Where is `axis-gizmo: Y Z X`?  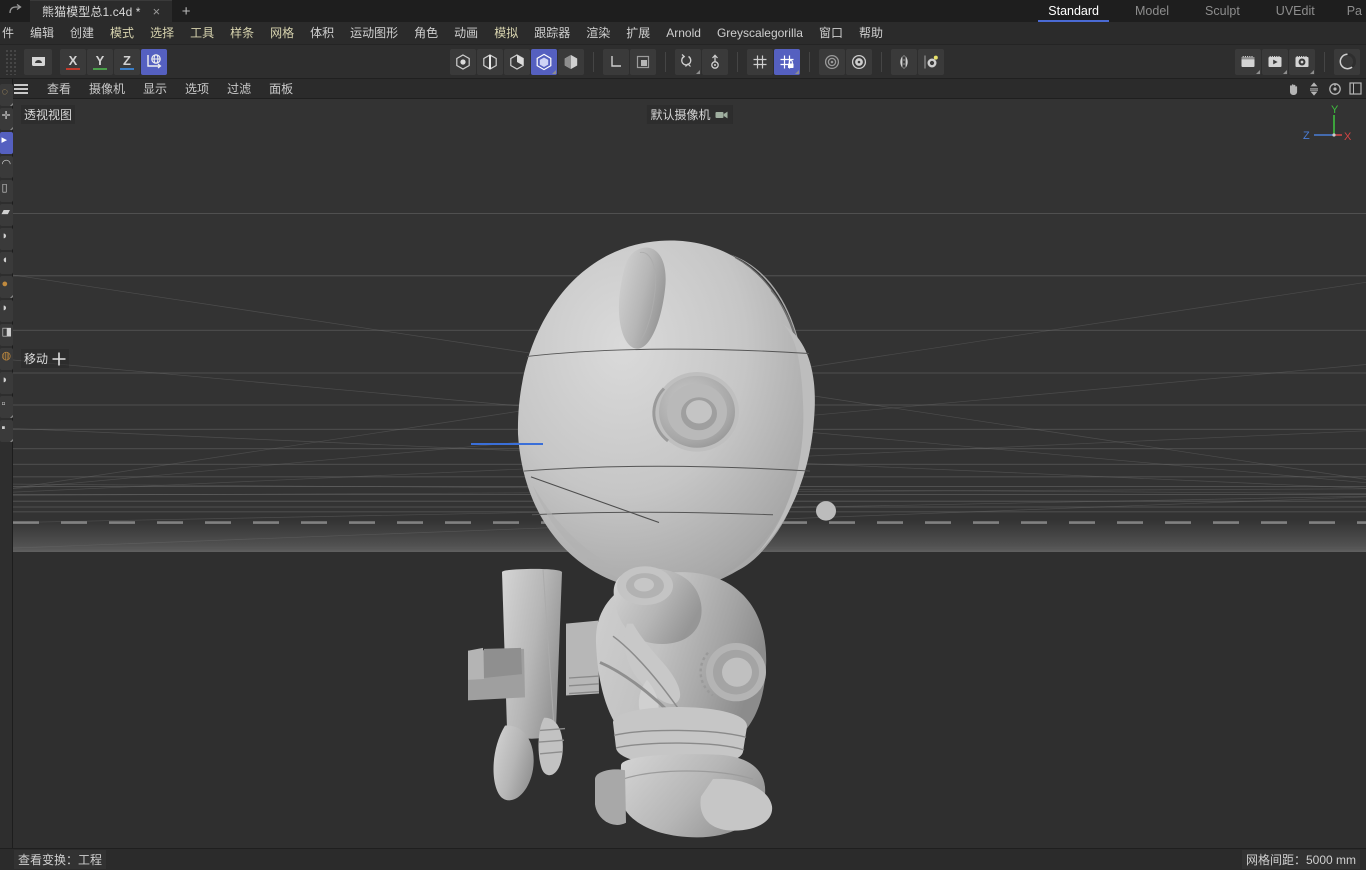
axis-gizmo: Y Z X is located at coordinates (1325, 128).